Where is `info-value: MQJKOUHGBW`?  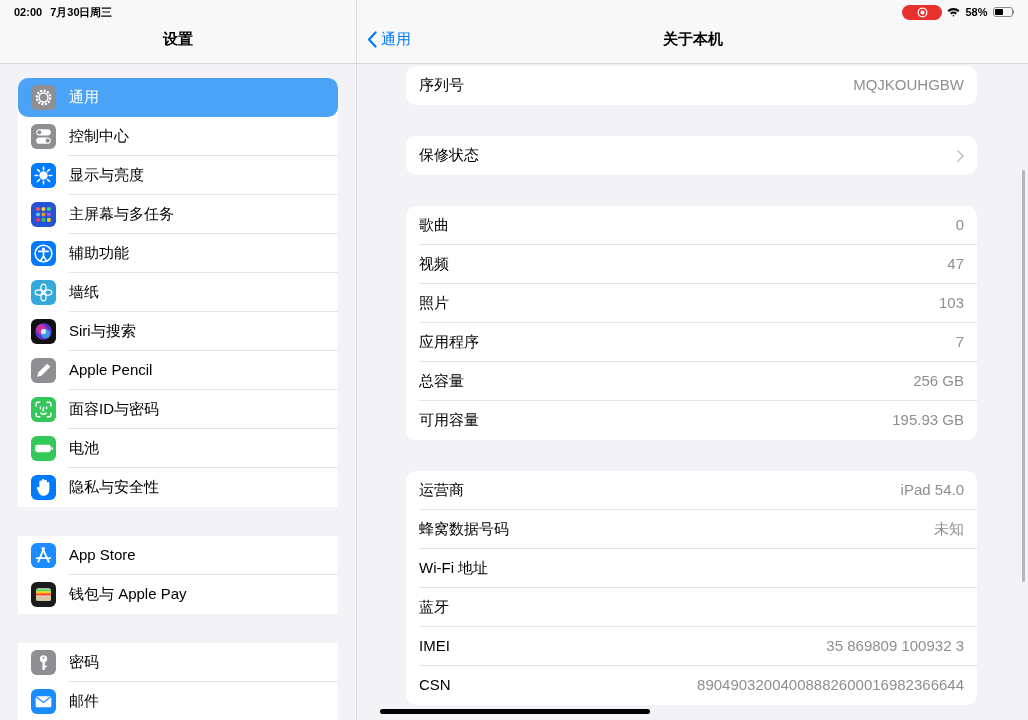
info-value: MQJKOUHGBW is located at coordinates (908, 85).